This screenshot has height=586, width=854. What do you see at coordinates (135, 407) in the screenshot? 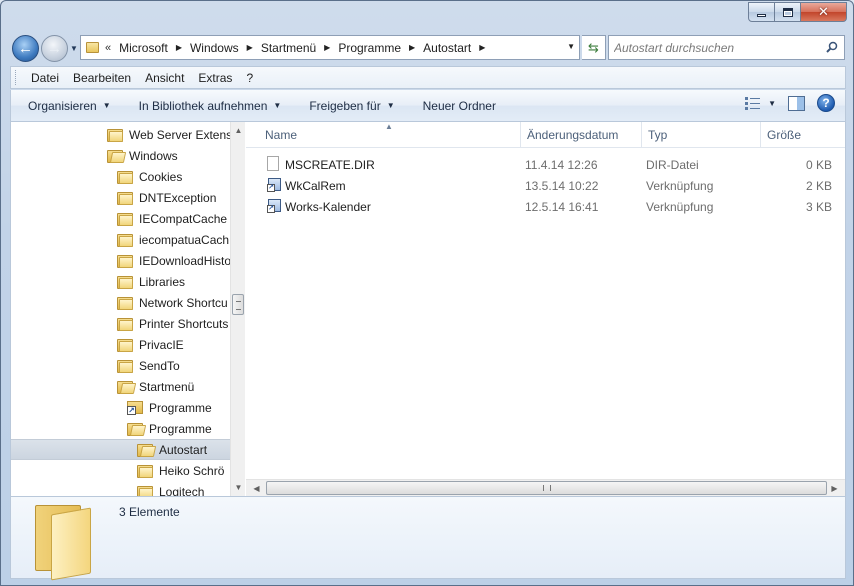
I see `shortcut-folder-icon: ↗` at bounding box center [135, 407].